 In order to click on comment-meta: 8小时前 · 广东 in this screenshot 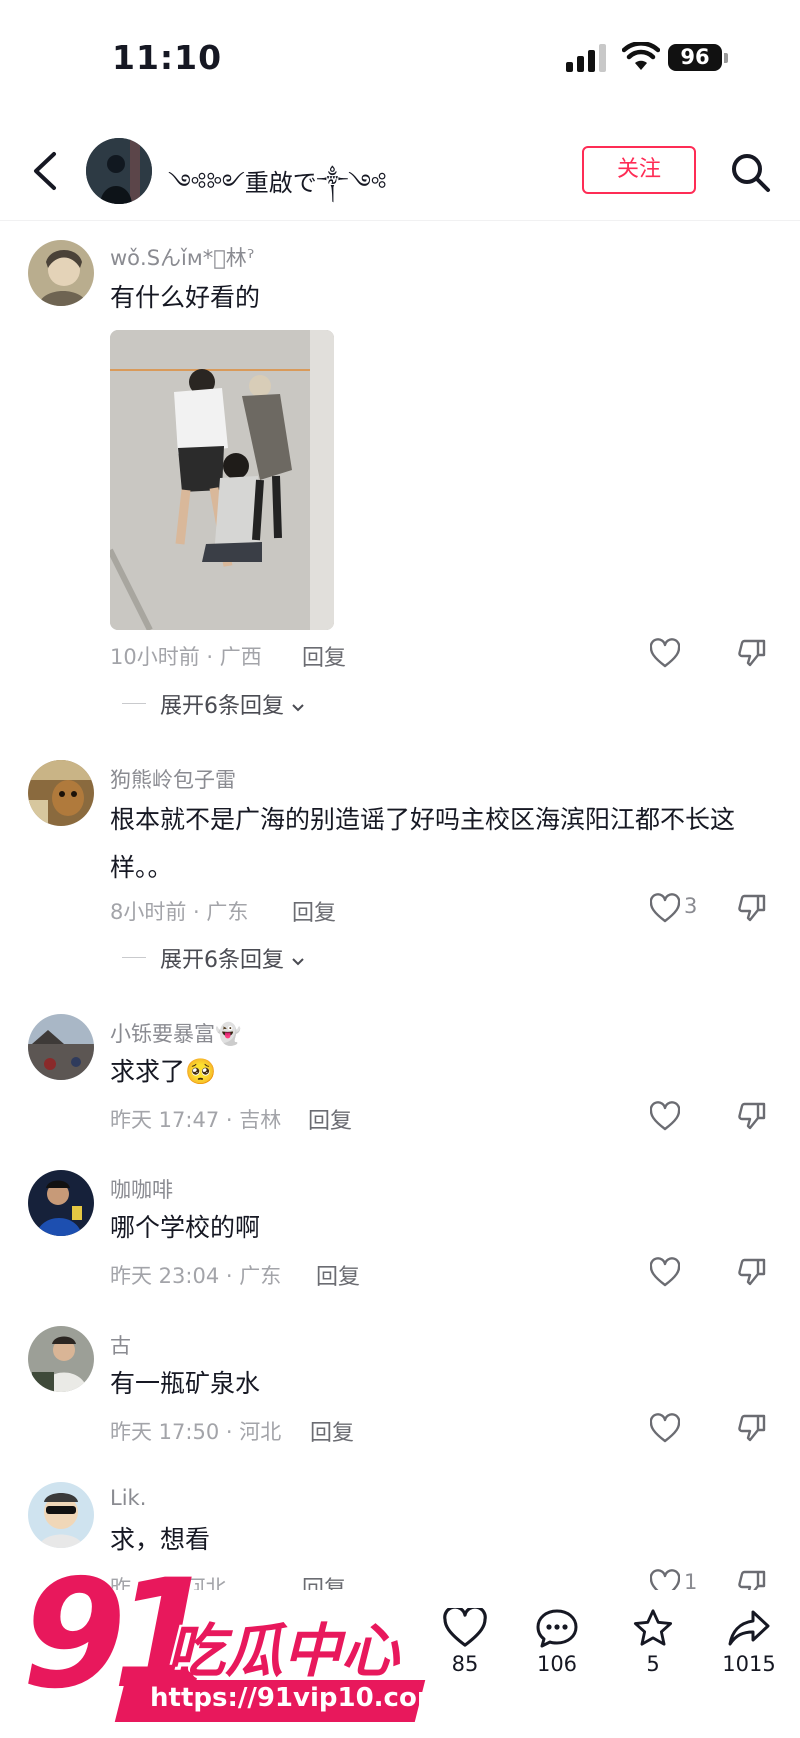, I will do `click(179, 912)`.